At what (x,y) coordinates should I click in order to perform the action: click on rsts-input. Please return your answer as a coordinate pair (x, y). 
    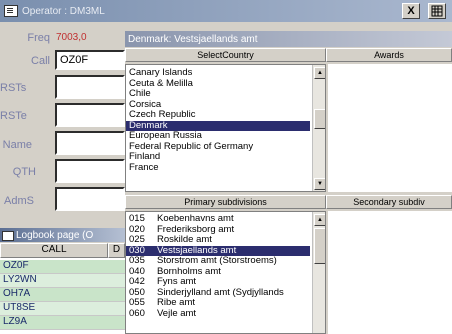
    Looking at the image, I should click on (90, 87).